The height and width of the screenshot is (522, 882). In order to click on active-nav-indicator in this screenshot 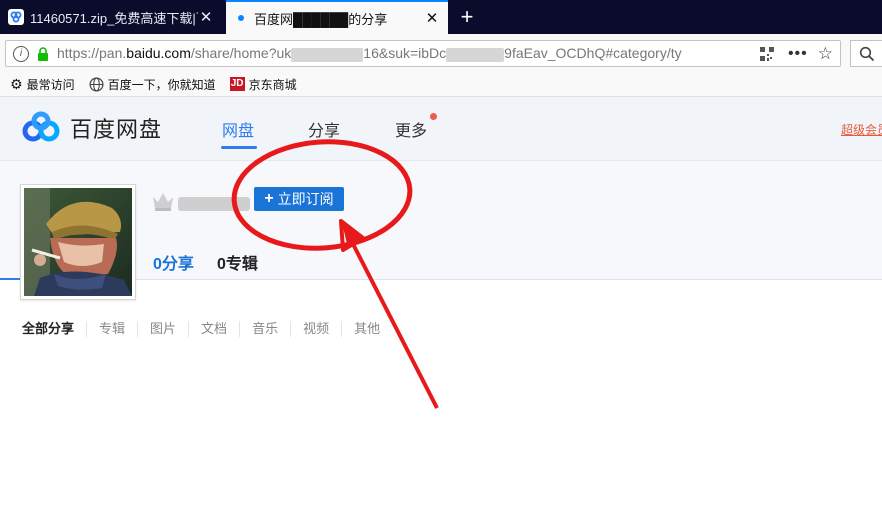, I will do `click(239, 147)`.